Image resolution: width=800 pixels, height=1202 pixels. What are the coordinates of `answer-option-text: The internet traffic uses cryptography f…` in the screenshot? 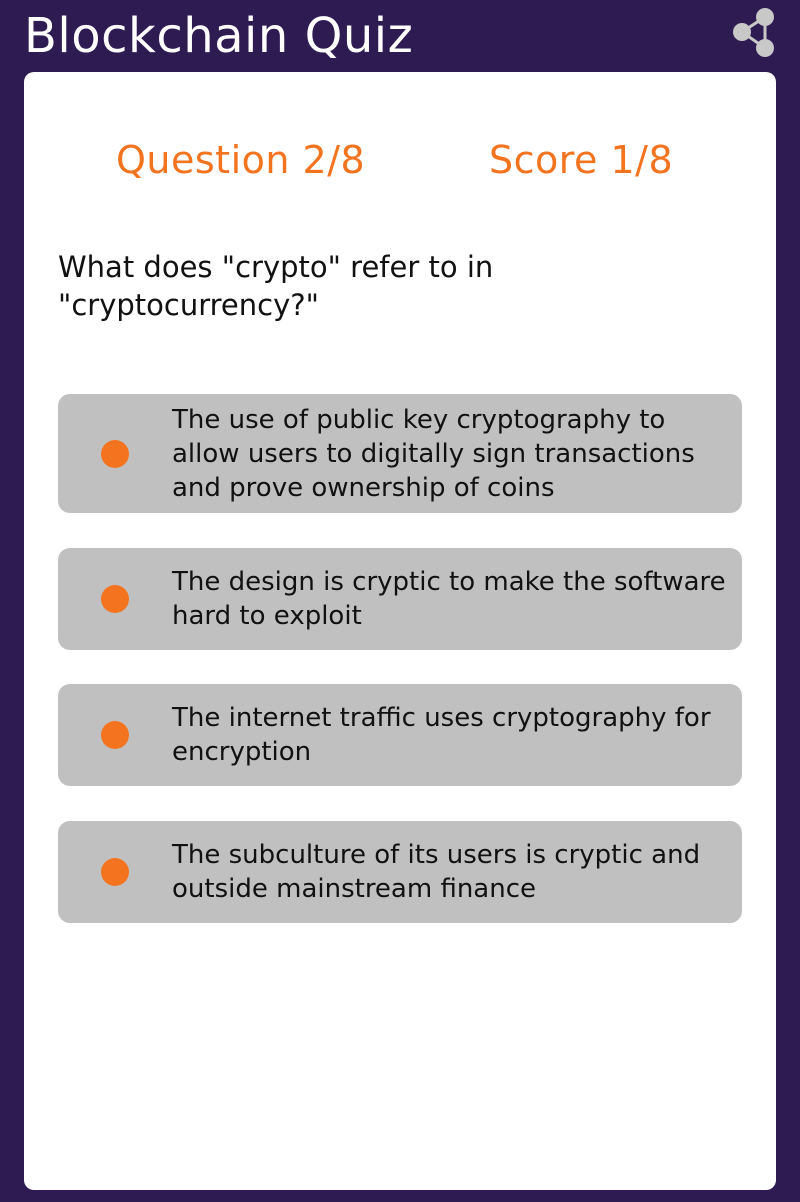 It's located at (441, 735).